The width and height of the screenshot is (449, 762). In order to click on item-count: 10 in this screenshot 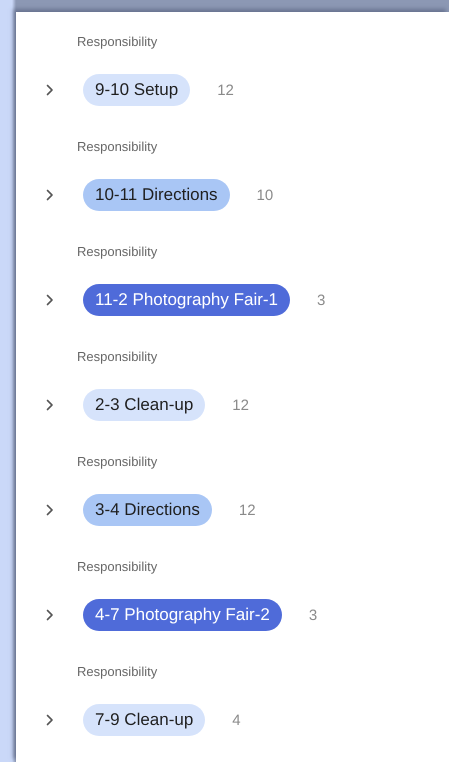, I will do `click(265, 195)`.